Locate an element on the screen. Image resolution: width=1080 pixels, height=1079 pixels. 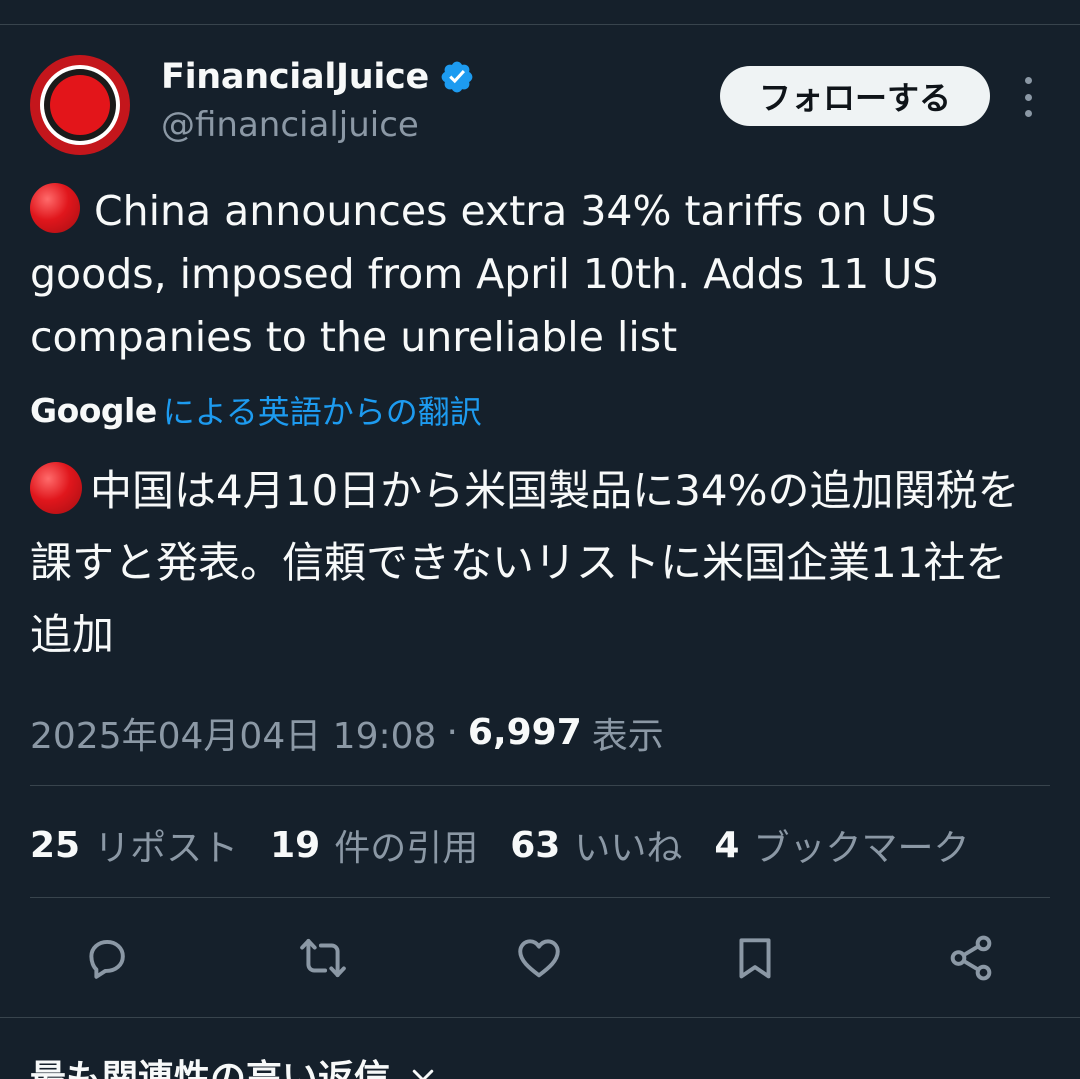
translation-link: による英語からの翻訳 is located at coordinates (322, 410).